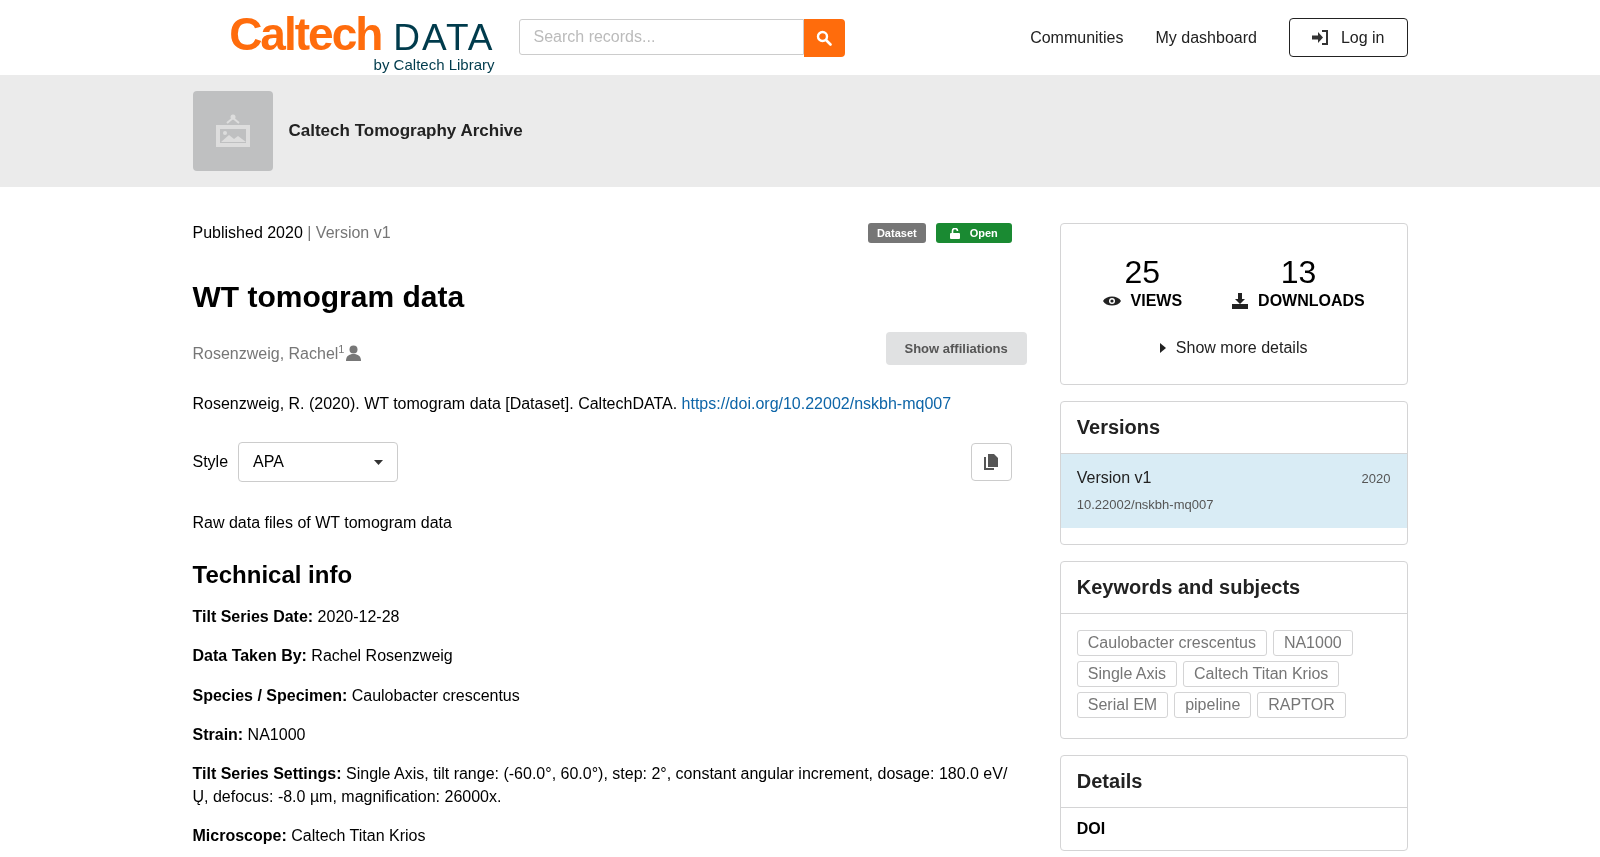  I want to click on citation-text: Rosenzweig, R. (2020). WT tomogram data [Dataset]. CaltechDATA. https://doi.org/10.22002/nskbh-mq007, so click(572, 404).